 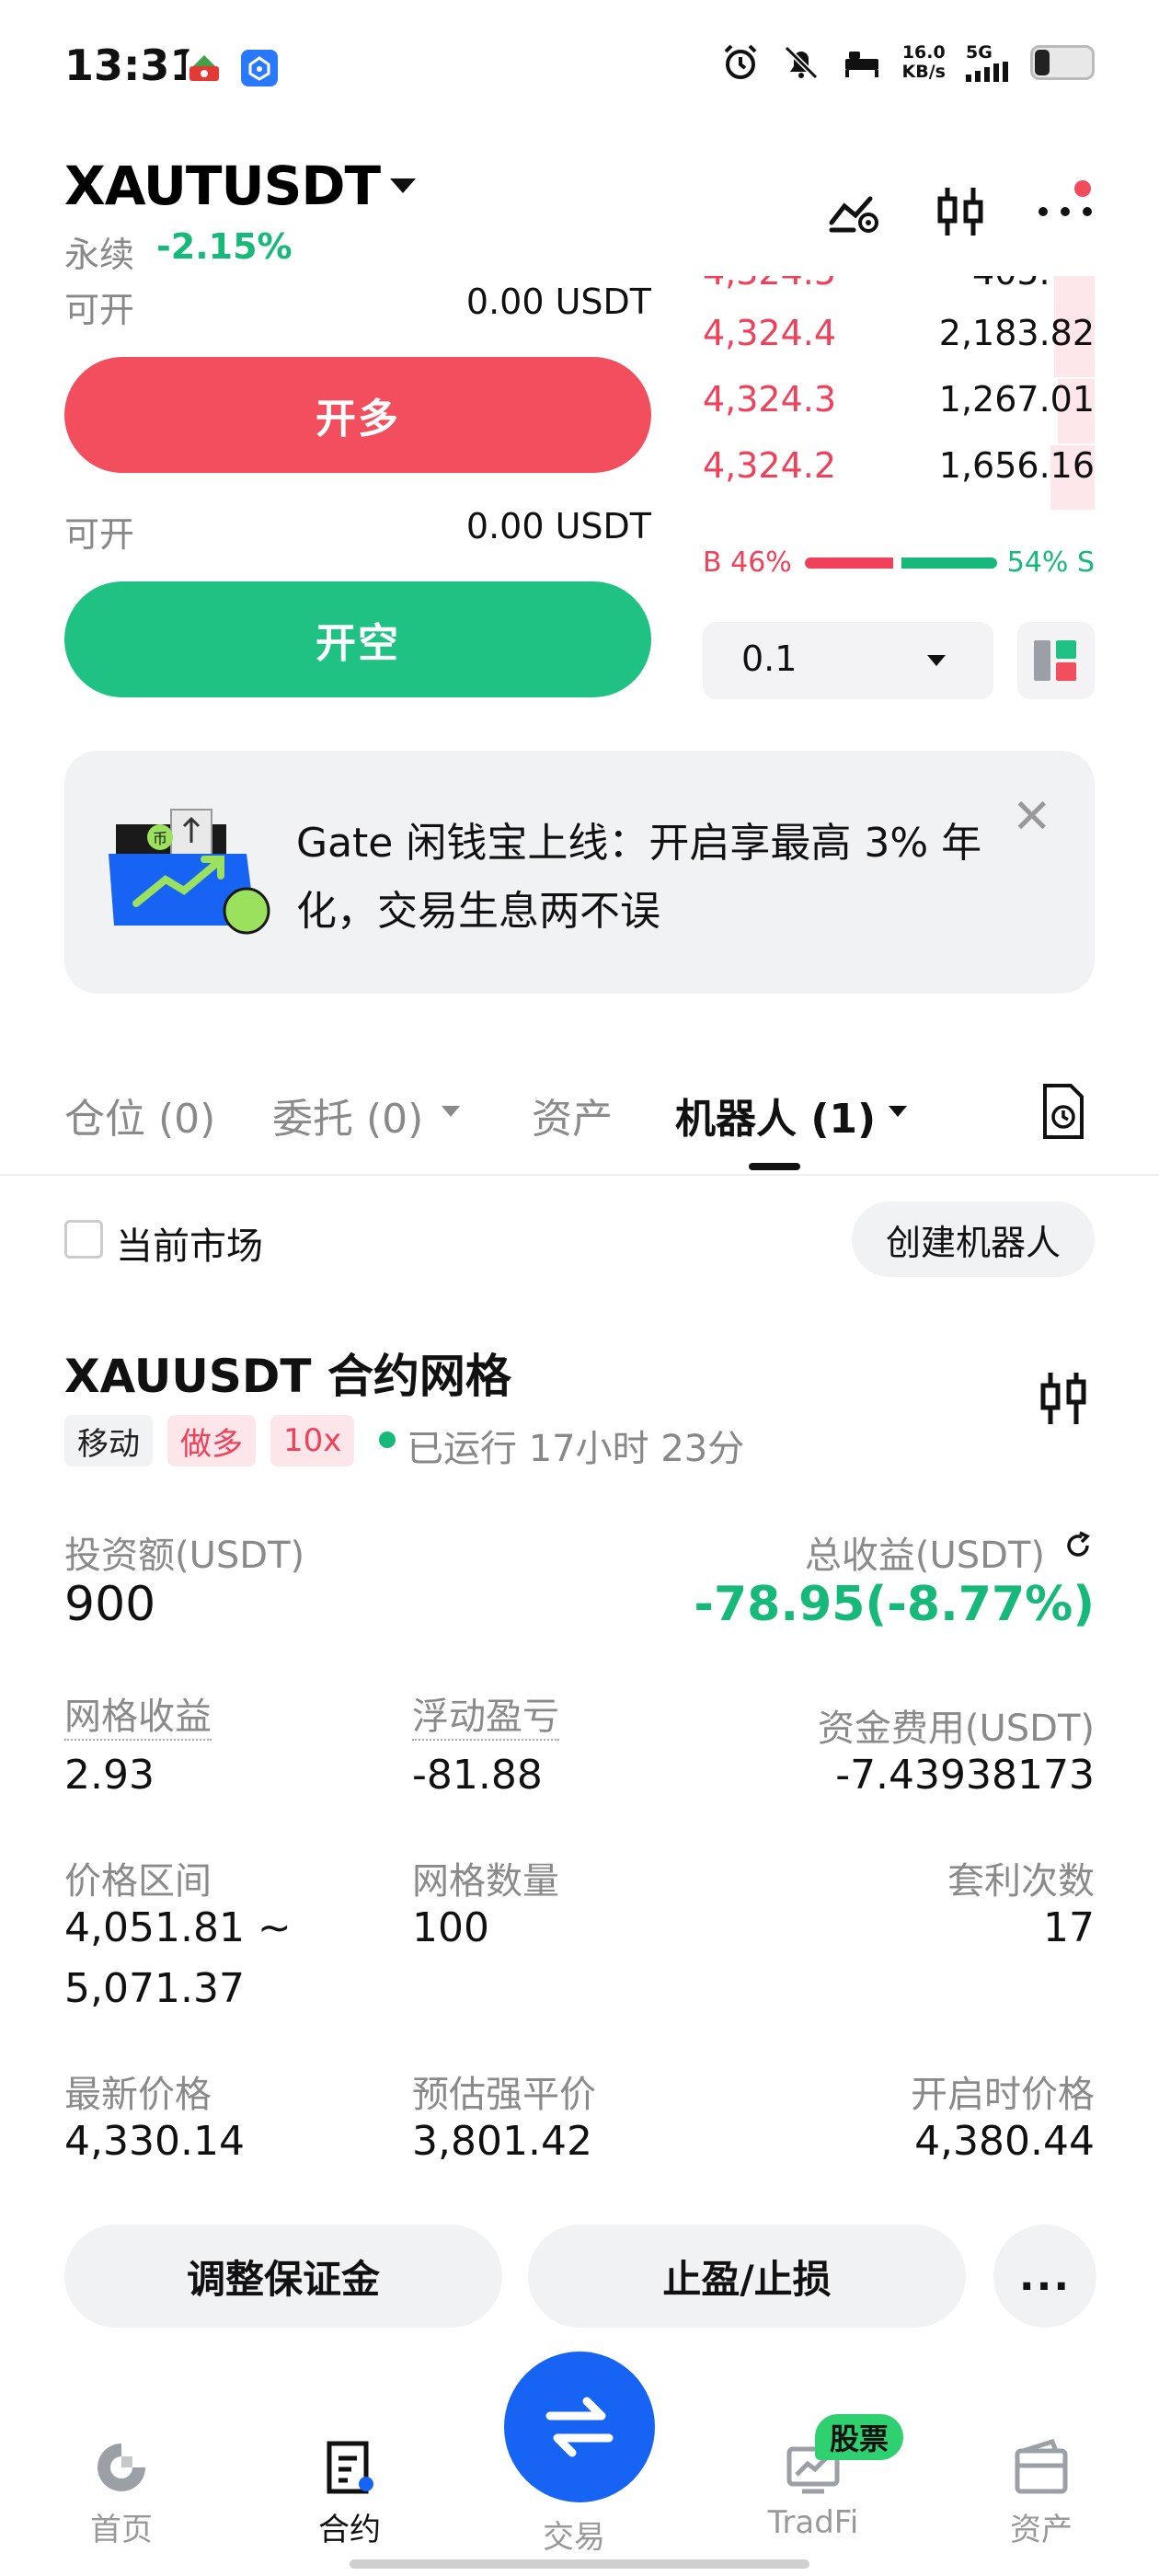 What do you see at coordinates (109, 1775) in the screenshot?
I see `grid-profit-value: 2.93` at bounding box center [109, 1775].